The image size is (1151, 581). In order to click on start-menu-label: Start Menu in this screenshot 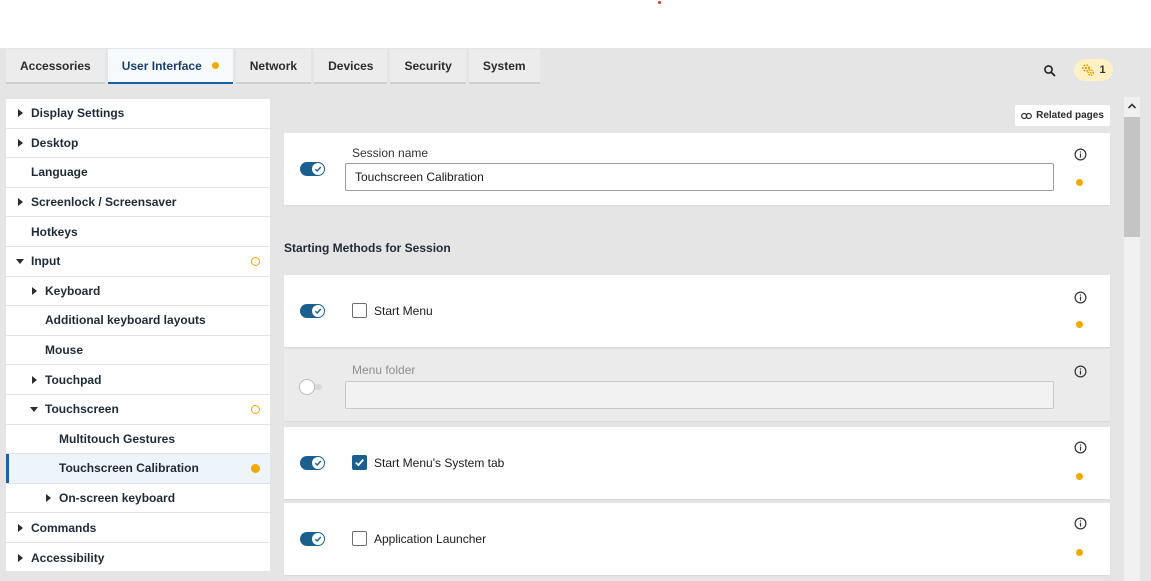, I will do `click(403, 311)`.